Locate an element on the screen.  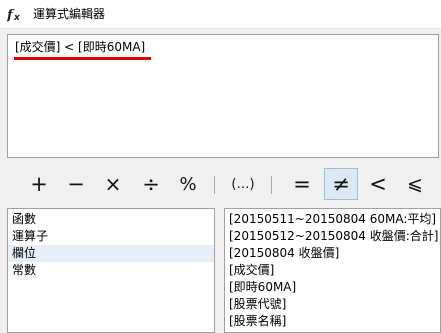
field-item: [股票名稱] is located at coordinates (332, 321).